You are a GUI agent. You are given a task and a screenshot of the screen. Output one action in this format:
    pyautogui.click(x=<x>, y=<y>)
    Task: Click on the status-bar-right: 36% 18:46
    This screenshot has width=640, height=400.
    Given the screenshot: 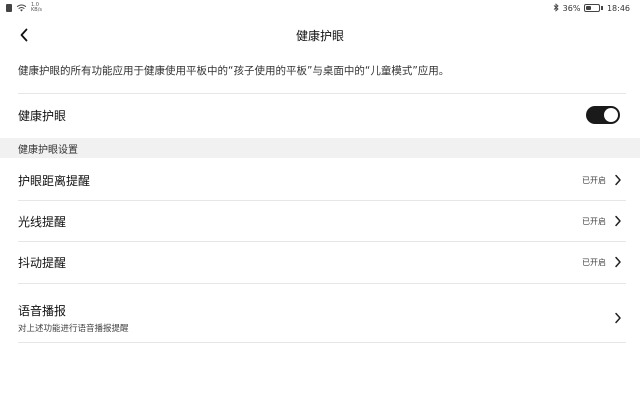 What is the action you would take?
    pyautogui.click(x=591, y=8)
    